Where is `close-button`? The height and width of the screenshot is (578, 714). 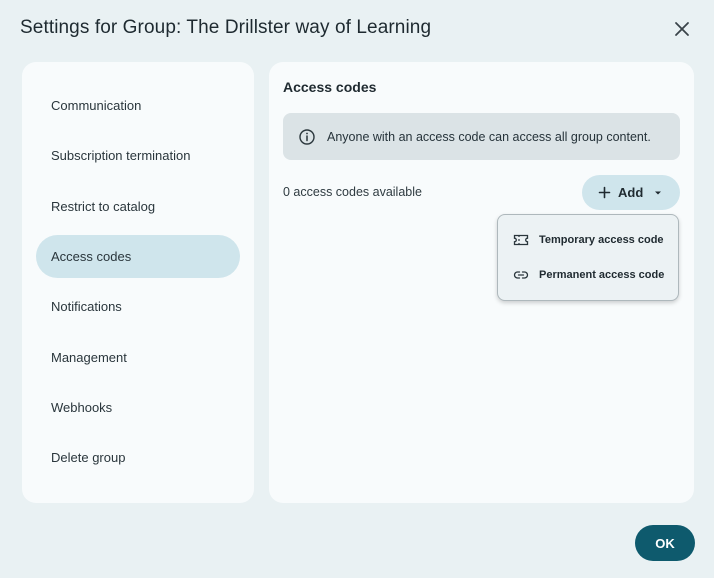 close-button is located at coordinates (682, 29).